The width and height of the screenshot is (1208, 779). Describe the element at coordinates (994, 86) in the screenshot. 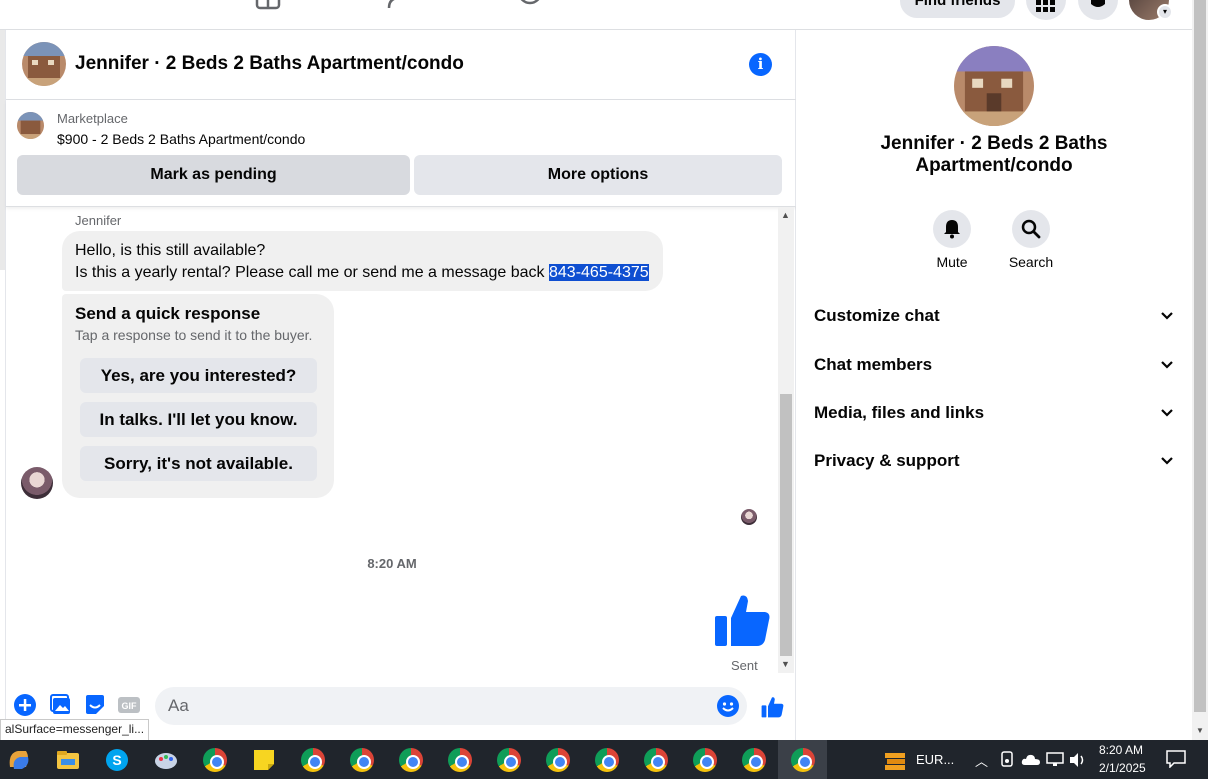

I see `profile-avatar` at that location.